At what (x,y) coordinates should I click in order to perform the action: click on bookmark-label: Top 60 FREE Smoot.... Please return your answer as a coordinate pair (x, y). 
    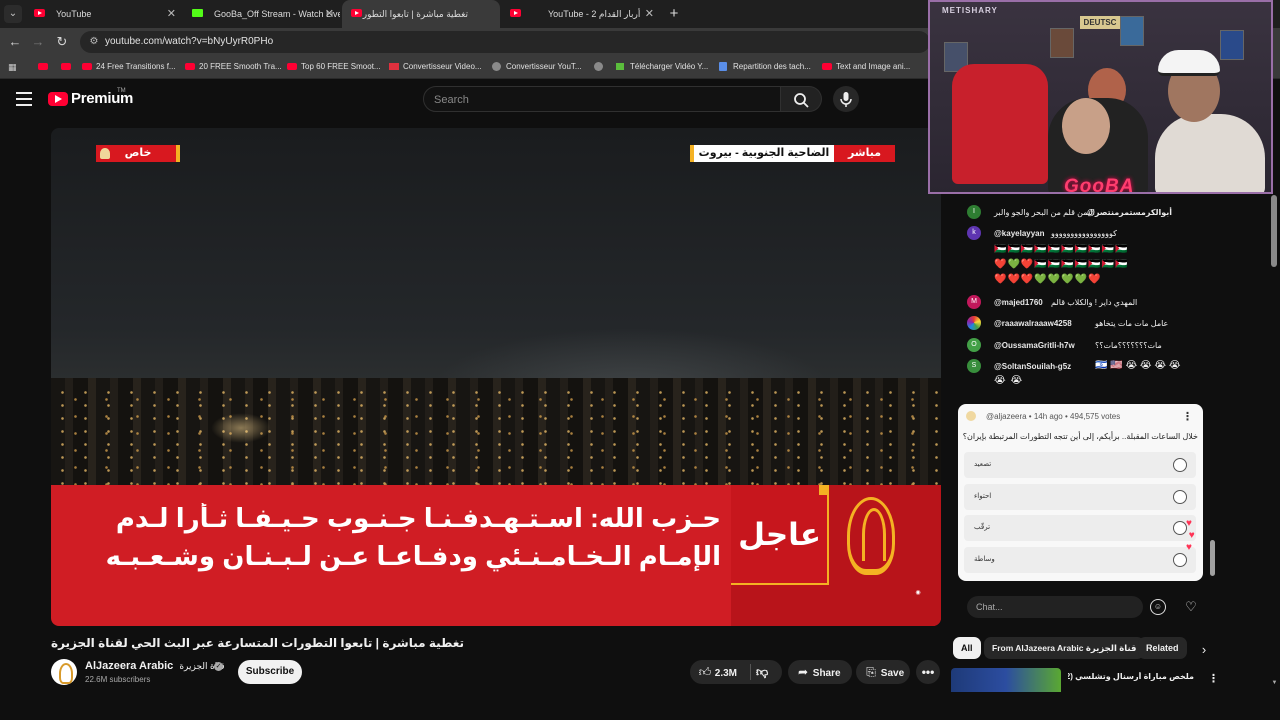
    Looking at the image, I should click on (341, 66).